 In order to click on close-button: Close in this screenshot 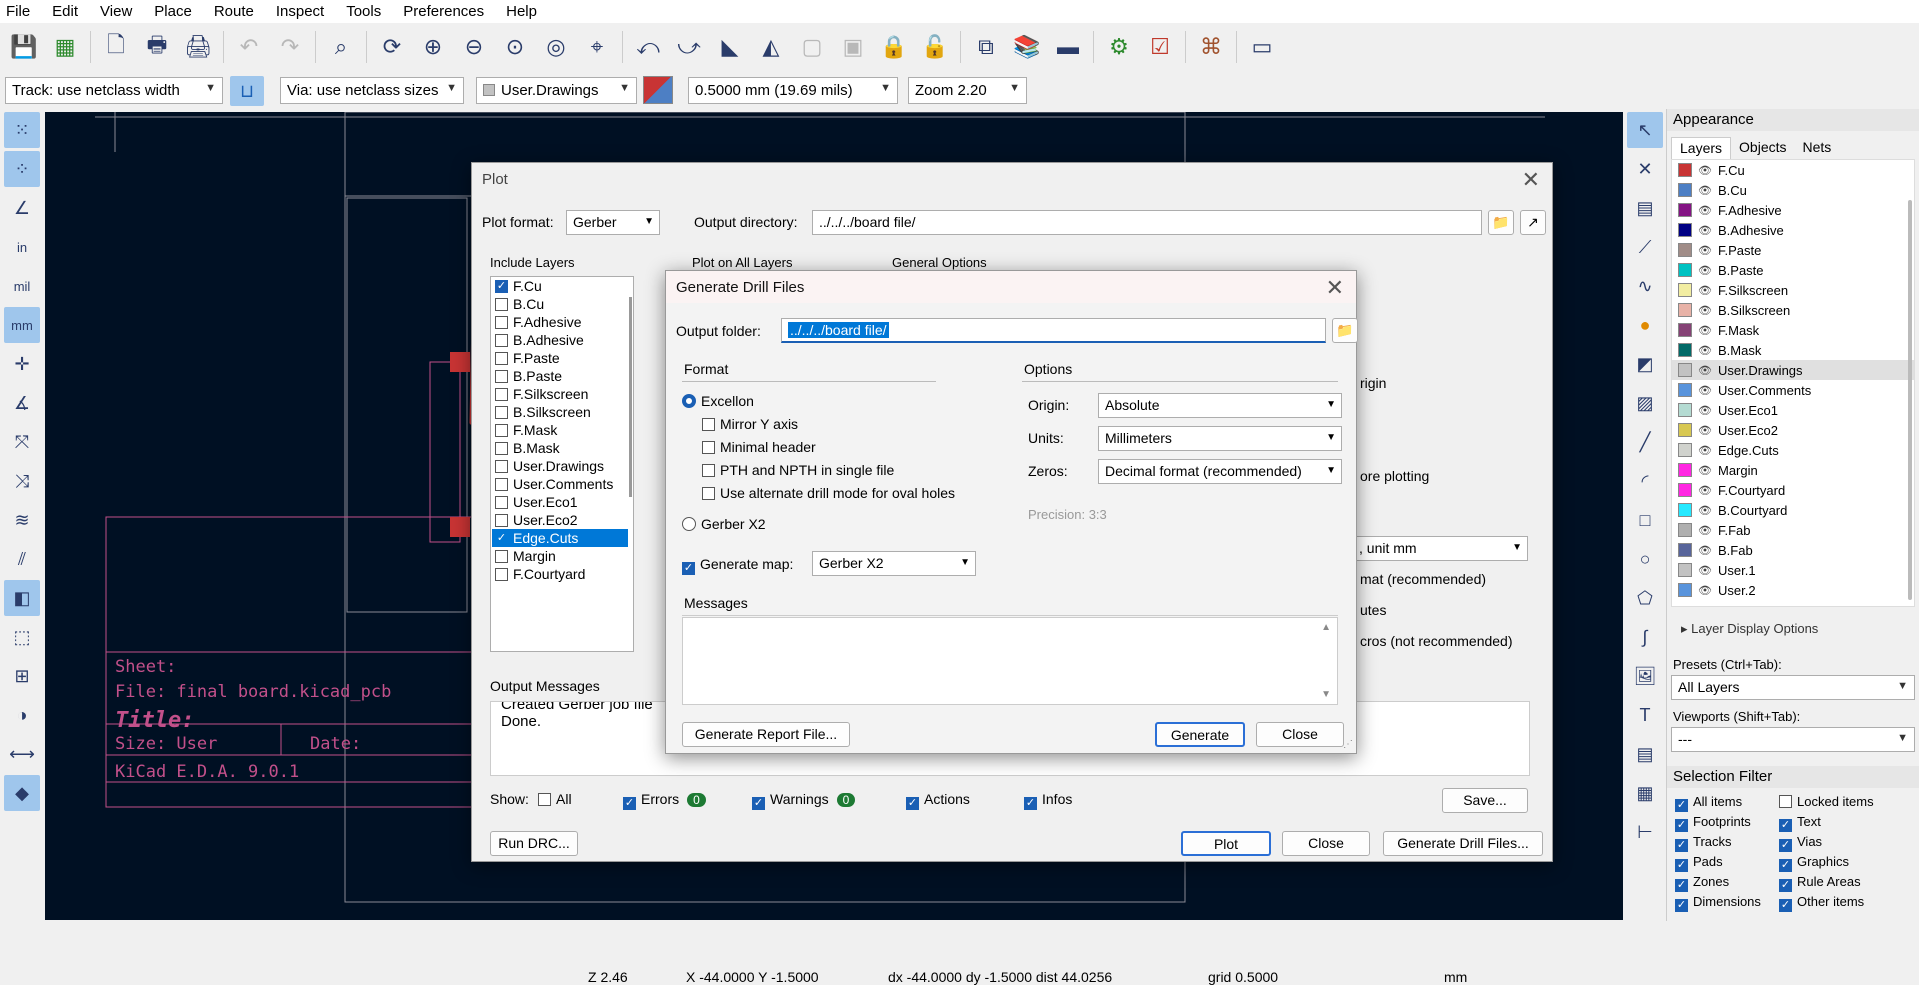, I will do `click(1326, 843)`.